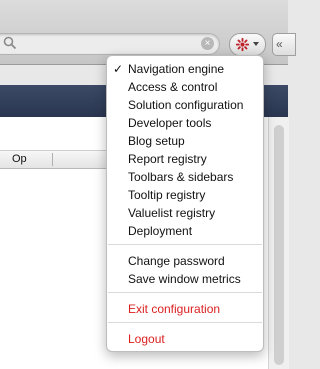  I want to click on menu-item-label: Tooltip registry, so click(167, 195).